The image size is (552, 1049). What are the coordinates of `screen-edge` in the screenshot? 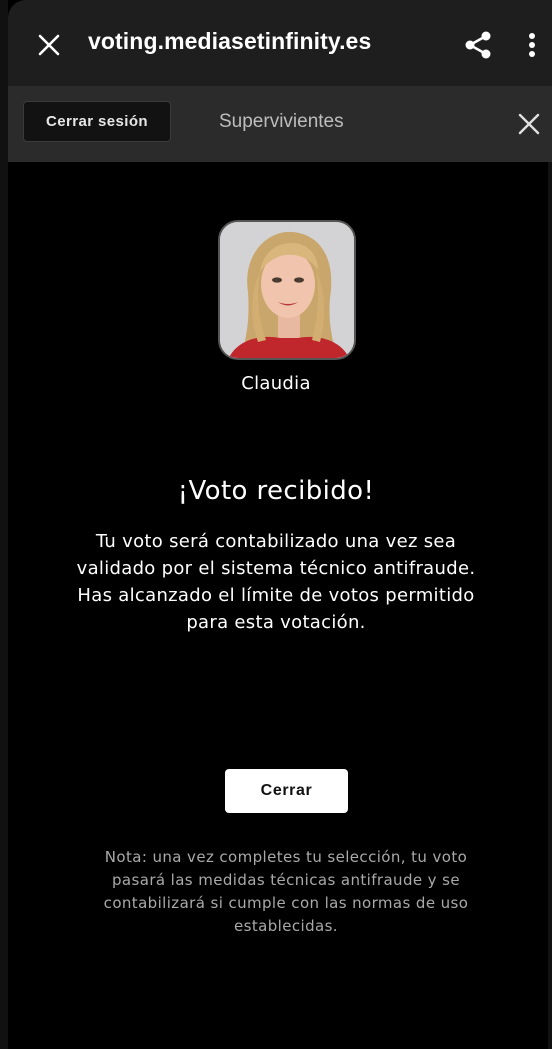 It's located at (4, 524).